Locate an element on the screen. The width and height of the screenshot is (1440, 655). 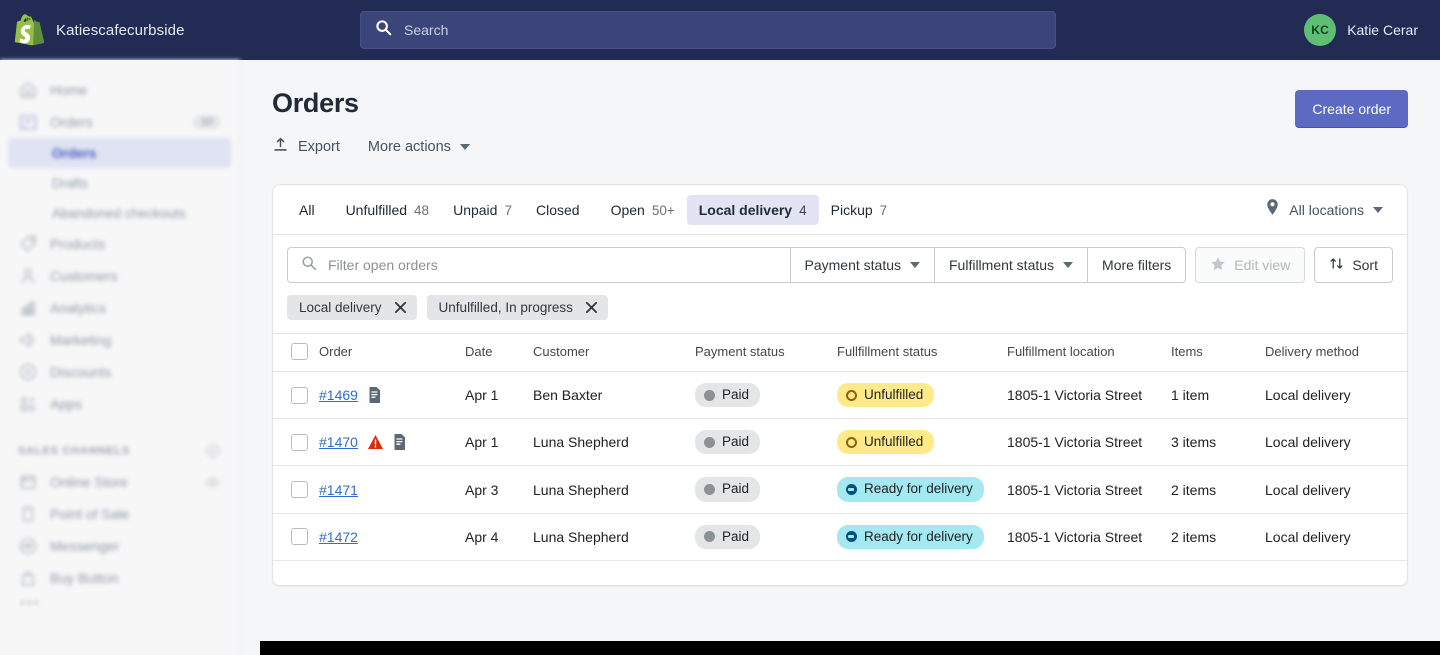
global-search-input: Search is located at coordinates (708, 30).